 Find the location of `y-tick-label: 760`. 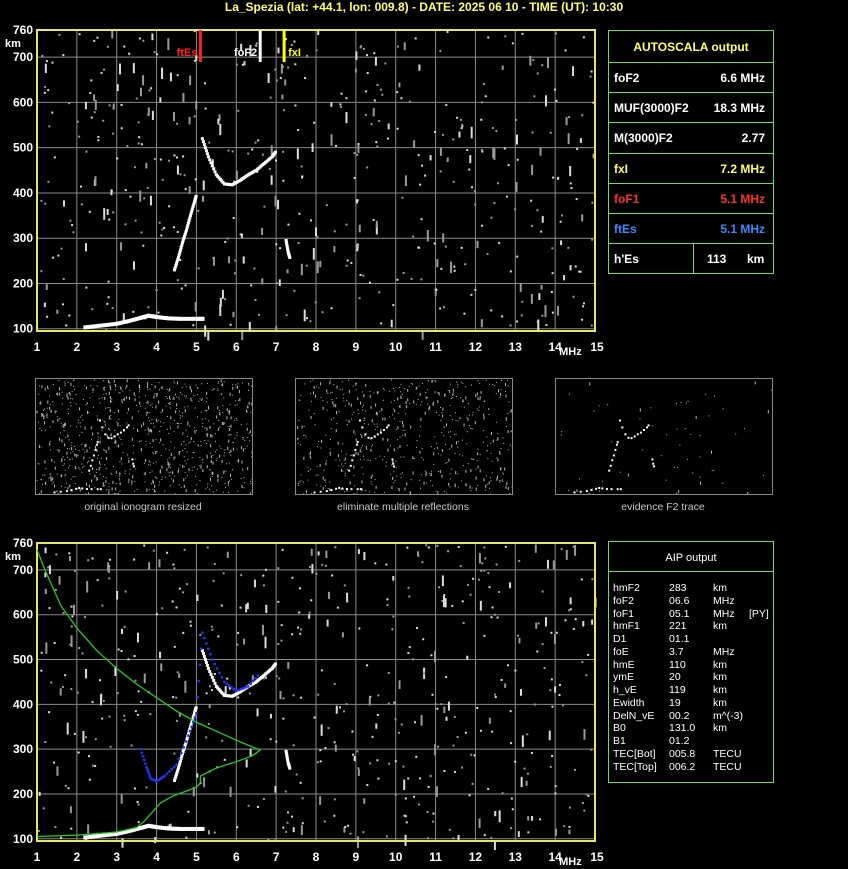

y-tick-label: 760 is located at coordinates (23, 543).